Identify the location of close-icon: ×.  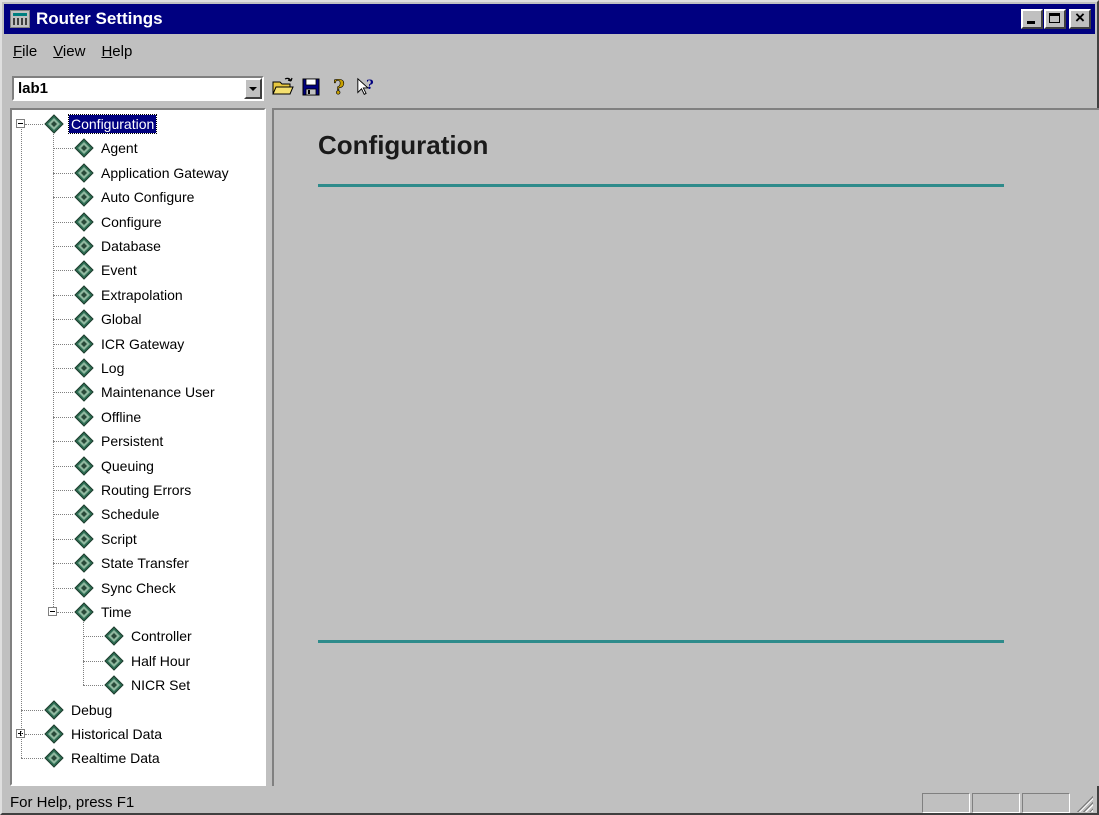
(1080, 17).